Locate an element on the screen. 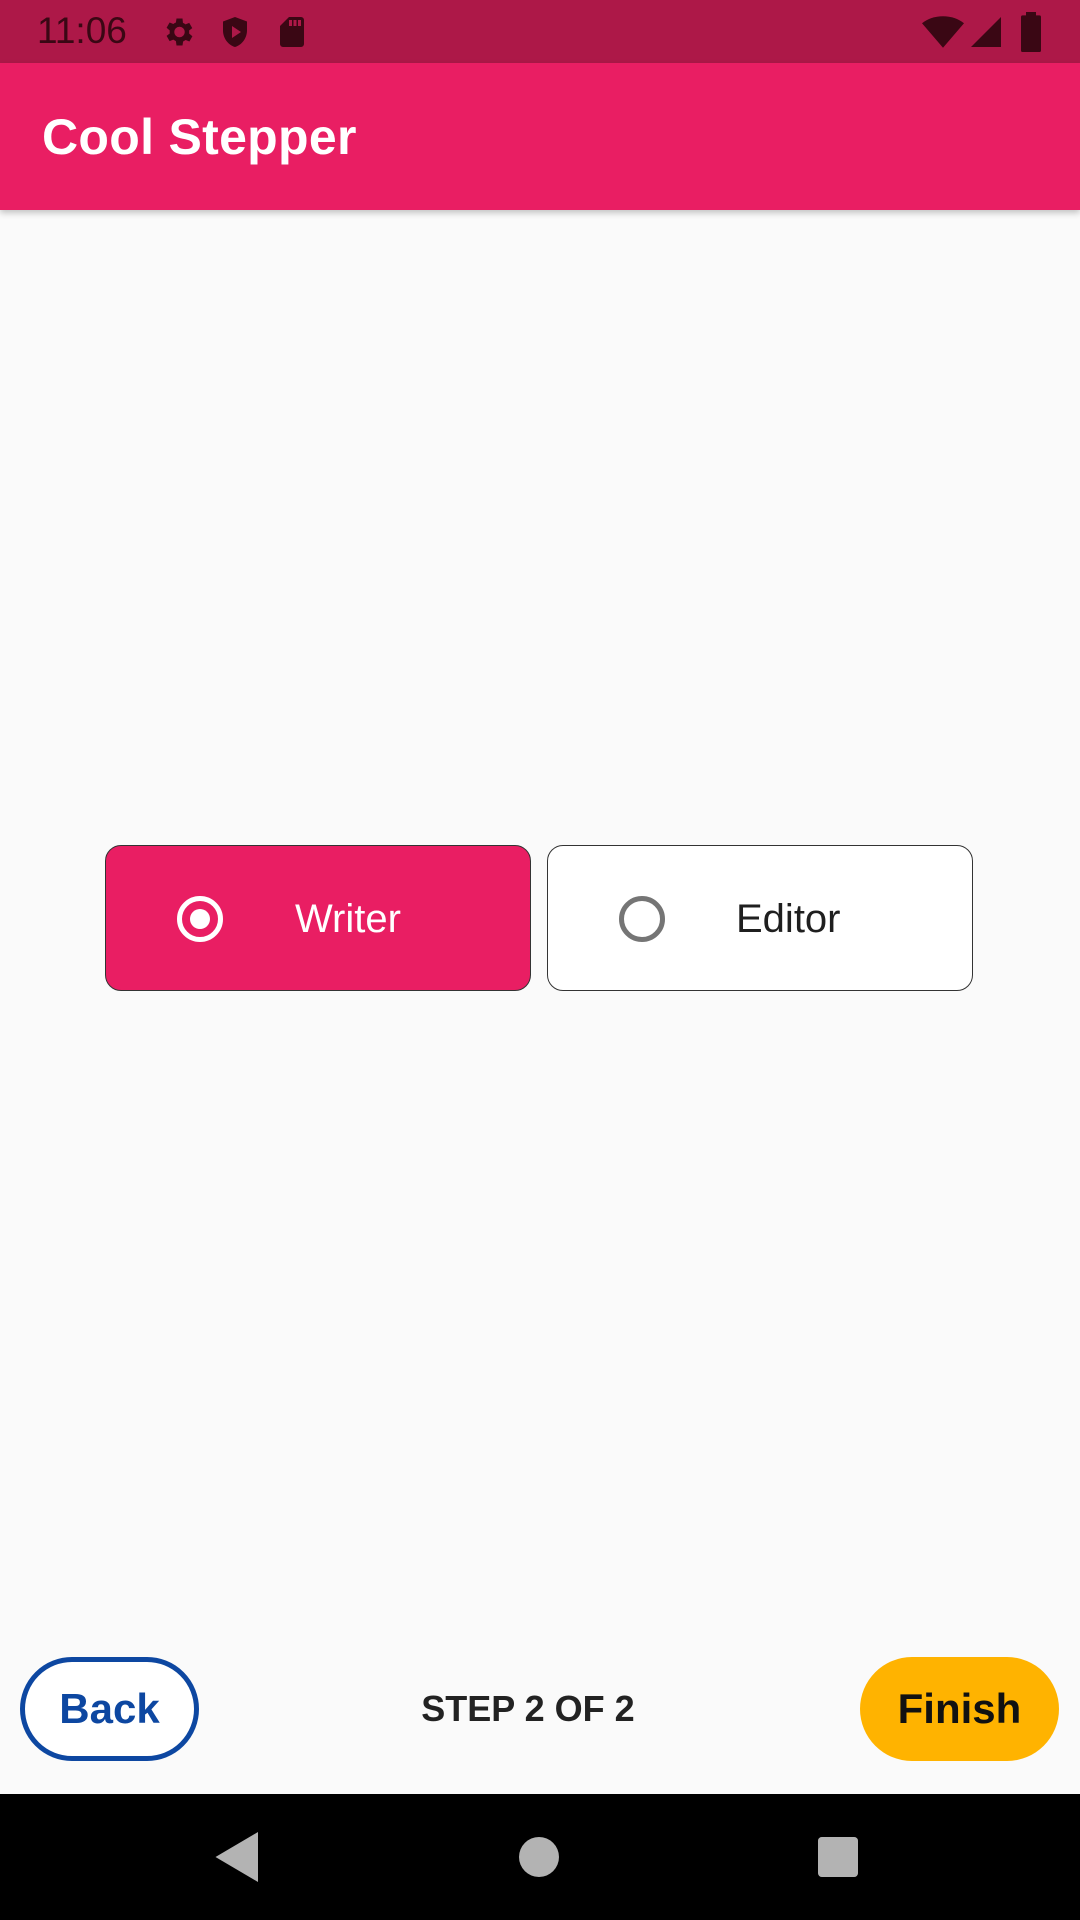 The image size is (1080, 1920). battery-icon is located at coordinates (1031, 32).